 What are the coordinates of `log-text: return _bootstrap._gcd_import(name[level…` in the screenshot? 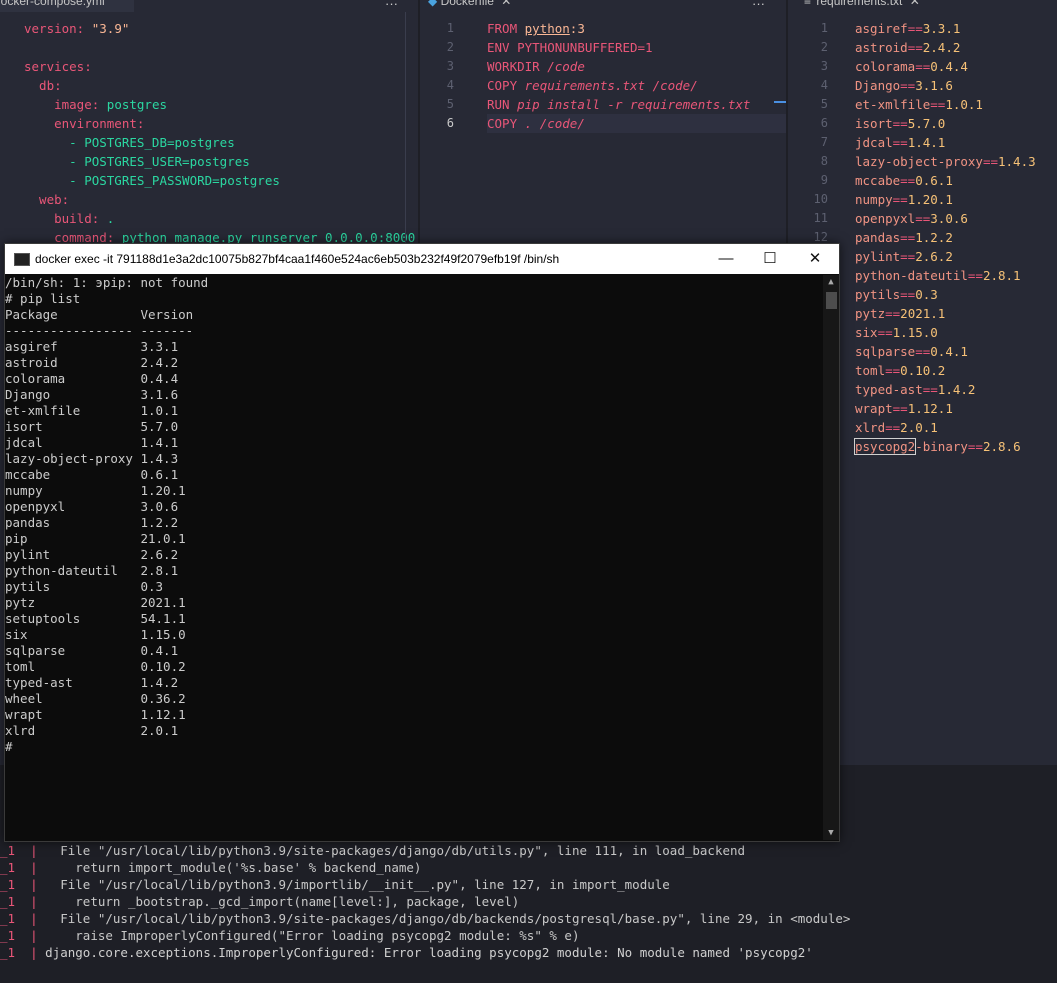 It's located at (278, 901).